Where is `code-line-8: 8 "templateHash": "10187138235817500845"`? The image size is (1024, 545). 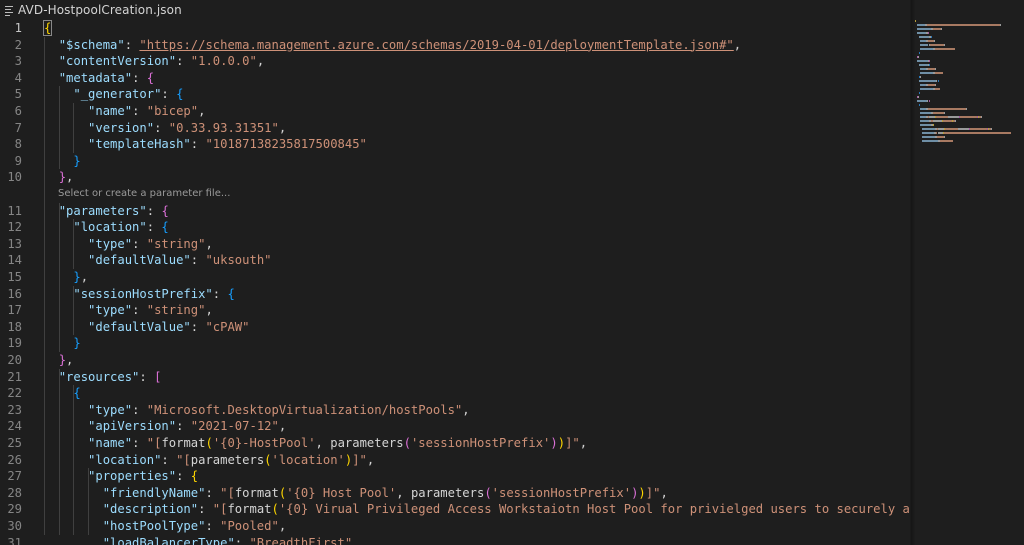
code-line-8: 8 "templateHash": "10187138235817500845" is located at coordinates (455, 144).